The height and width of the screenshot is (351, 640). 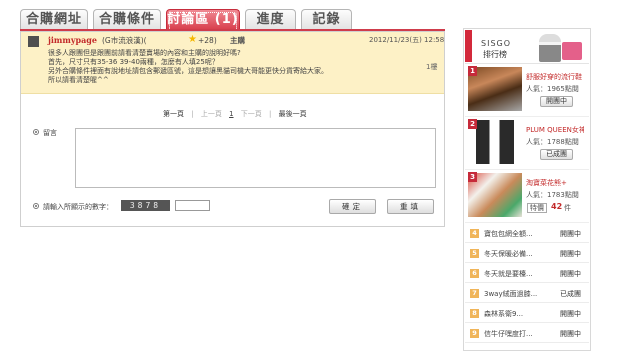 I want to click on ranking-list-item: 5 冬天保暖必備... 開團中, so click(x=527, y=253).